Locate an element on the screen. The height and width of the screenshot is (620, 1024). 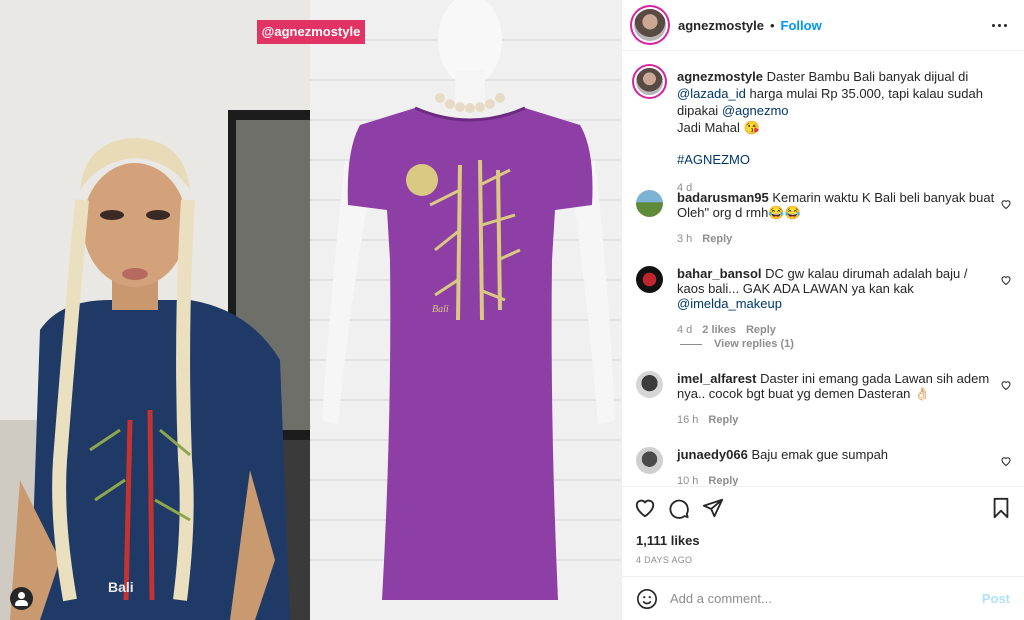
caption-hashtag: #AGNEZMO is located at coordinates (837, 159).